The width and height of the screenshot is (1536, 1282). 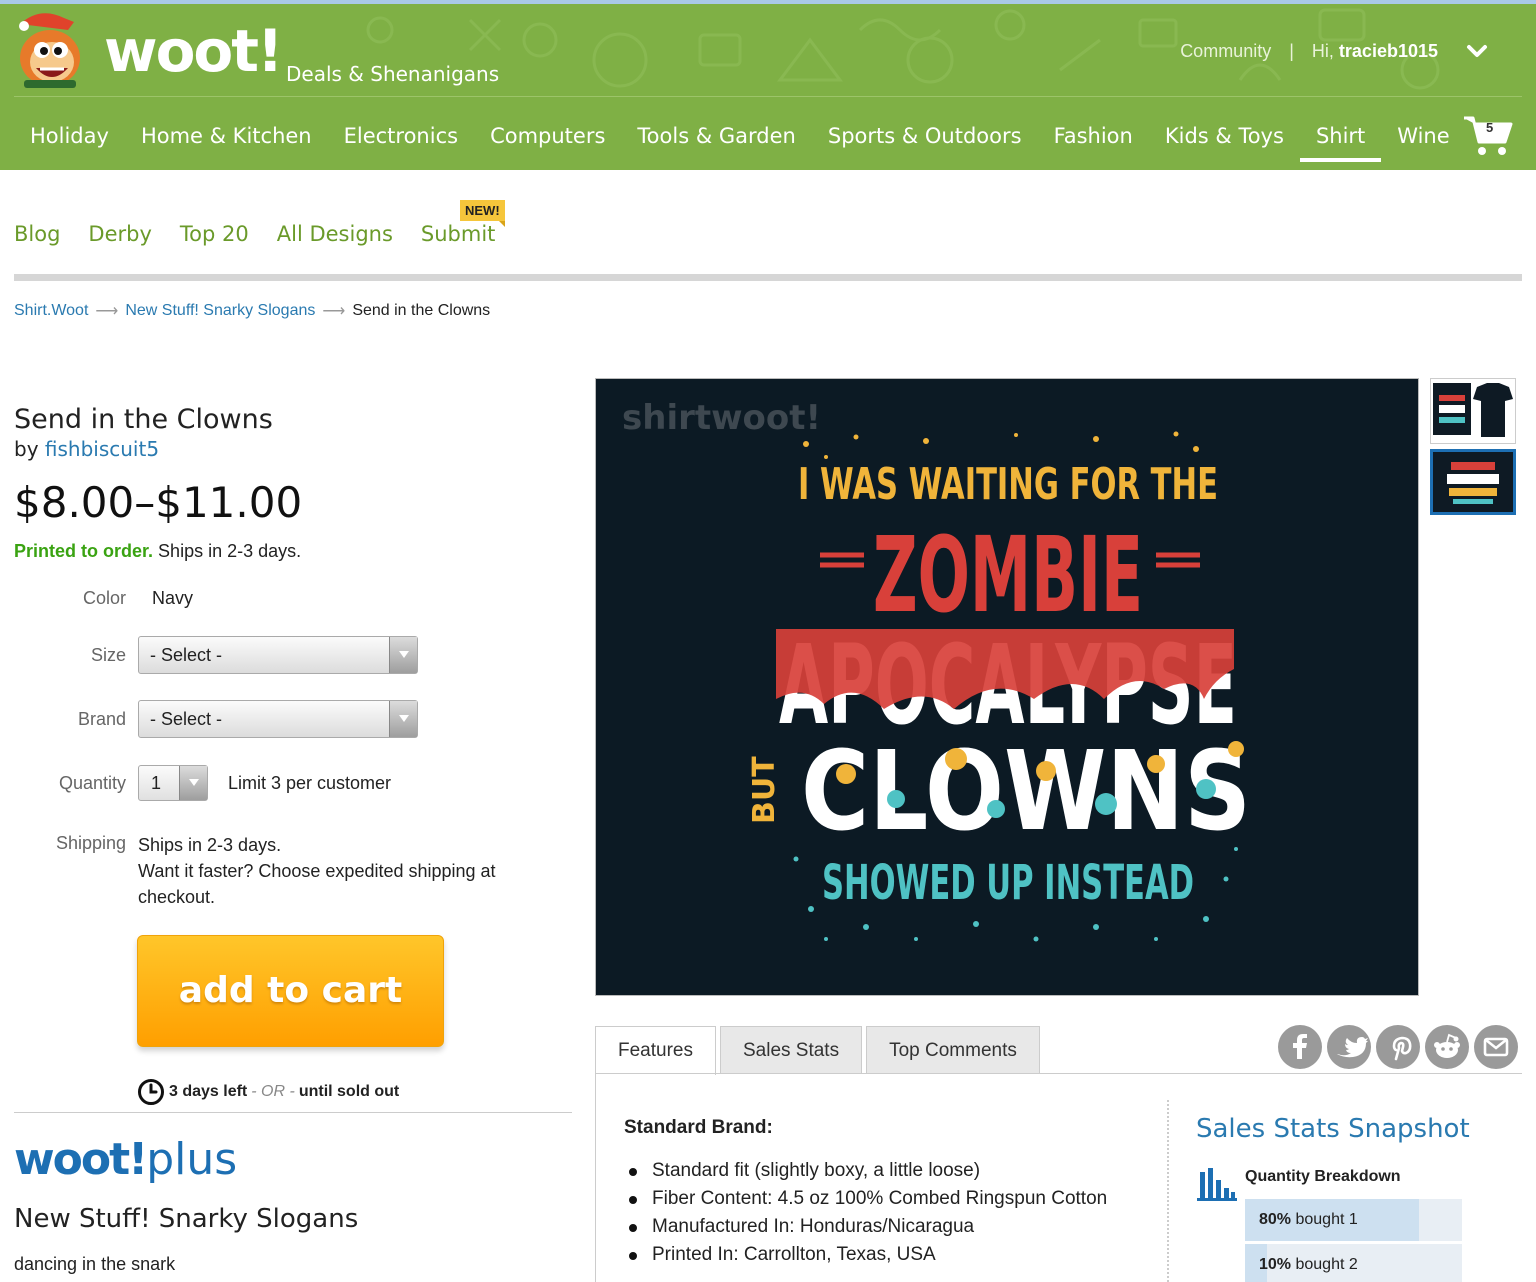 I want to click on design-thumbnail-icon, so click(x=1473, y=482).